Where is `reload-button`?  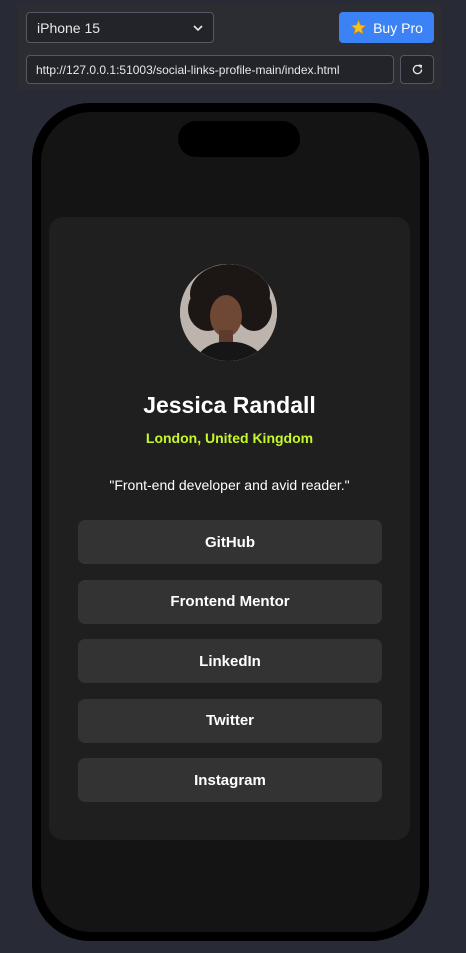 reload-button is located at coordinates (417, 69).